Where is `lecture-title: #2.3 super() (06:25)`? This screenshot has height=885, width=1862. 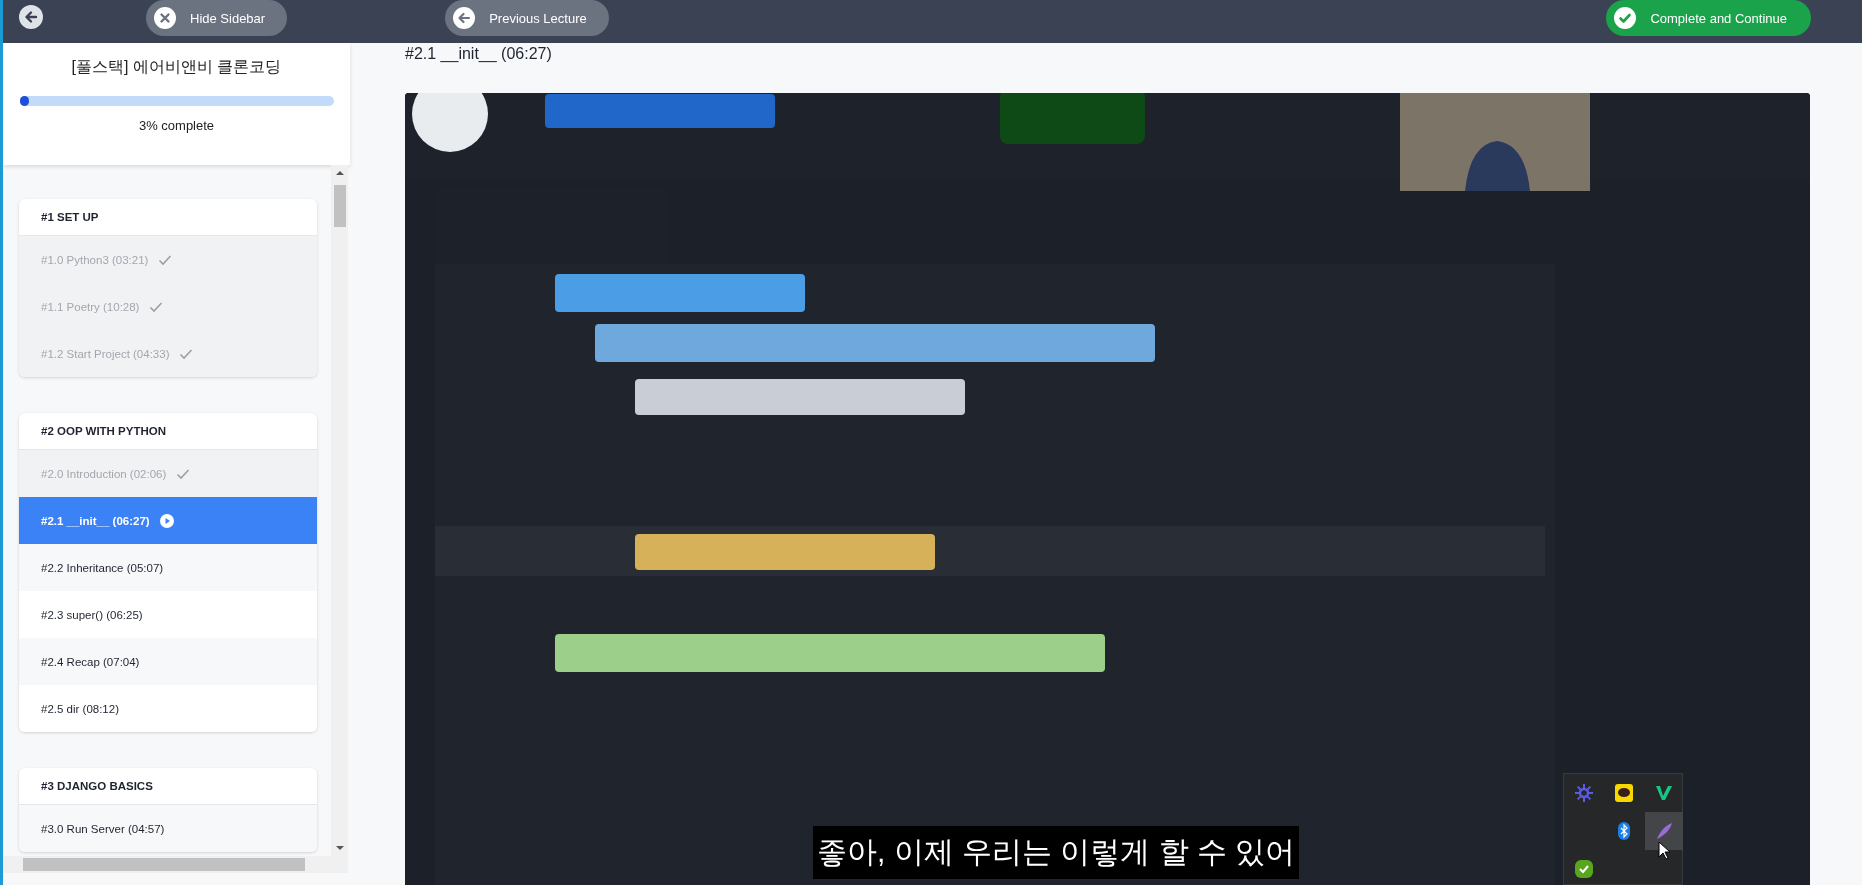
lecture-title: #2.3 super() (06:25) is located at coordinates (92, 614).